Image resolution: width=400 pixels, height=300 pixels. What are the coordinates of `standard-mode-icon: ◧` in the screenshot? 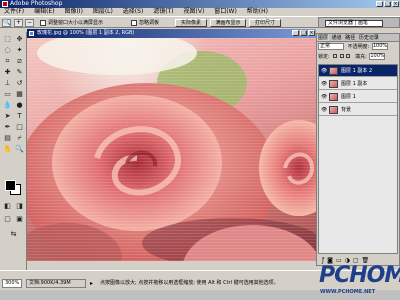 It's located at (7, 206).